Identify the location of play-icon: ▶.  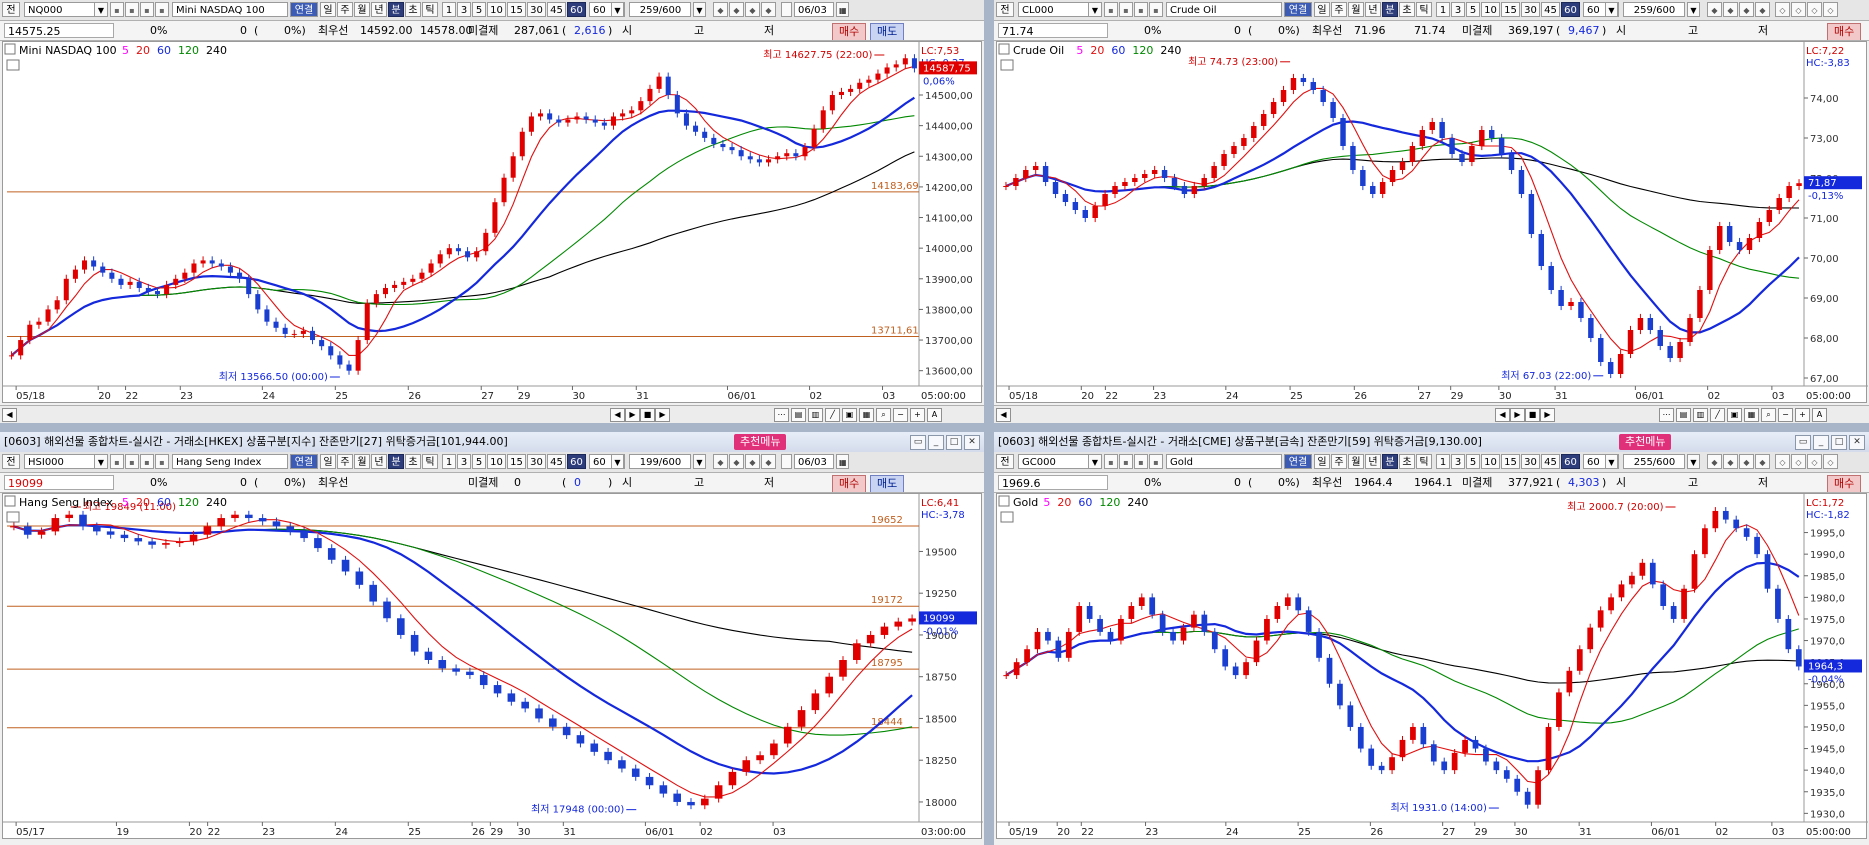
(632, 415).